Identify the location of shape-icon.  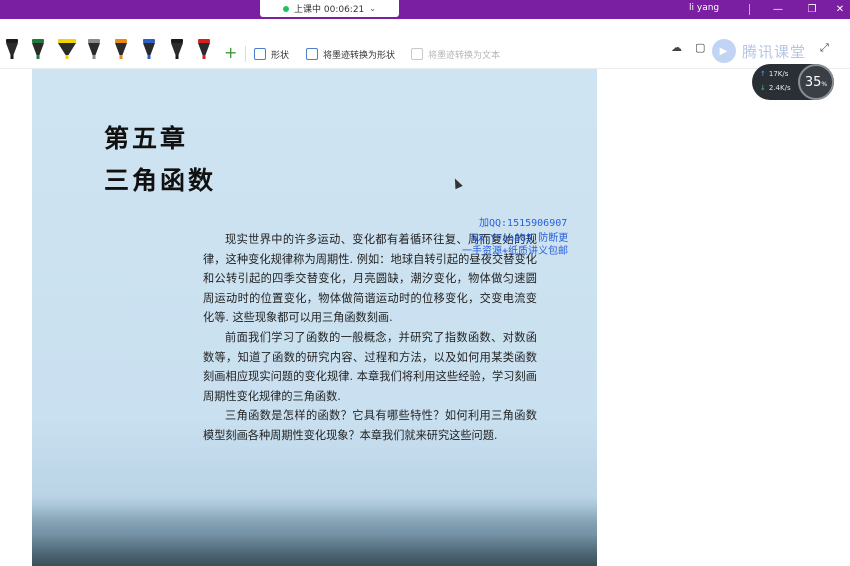
(260, 54).